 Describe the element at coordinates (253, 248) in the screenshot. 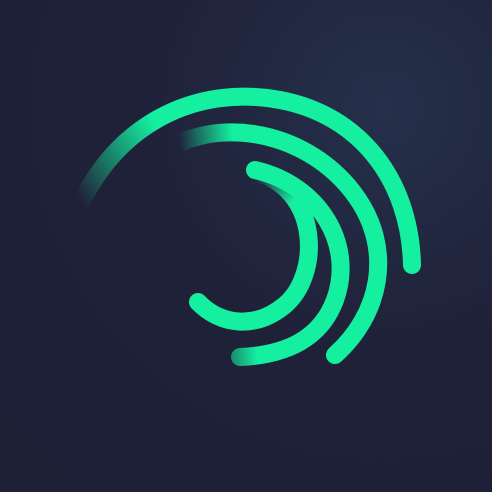

I see `inner-arc` at that location.